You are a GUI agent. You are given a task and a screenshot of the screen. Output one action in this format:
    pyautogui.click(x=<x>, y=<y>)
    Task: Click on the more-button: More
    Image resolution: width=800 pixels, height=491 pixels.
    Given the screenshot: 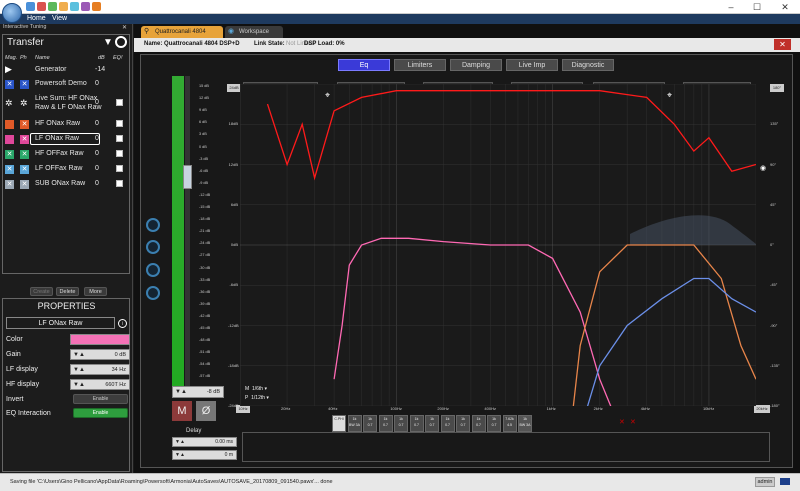 What is the action you would take?
    pyautogui.click(x=95, y=291)
    